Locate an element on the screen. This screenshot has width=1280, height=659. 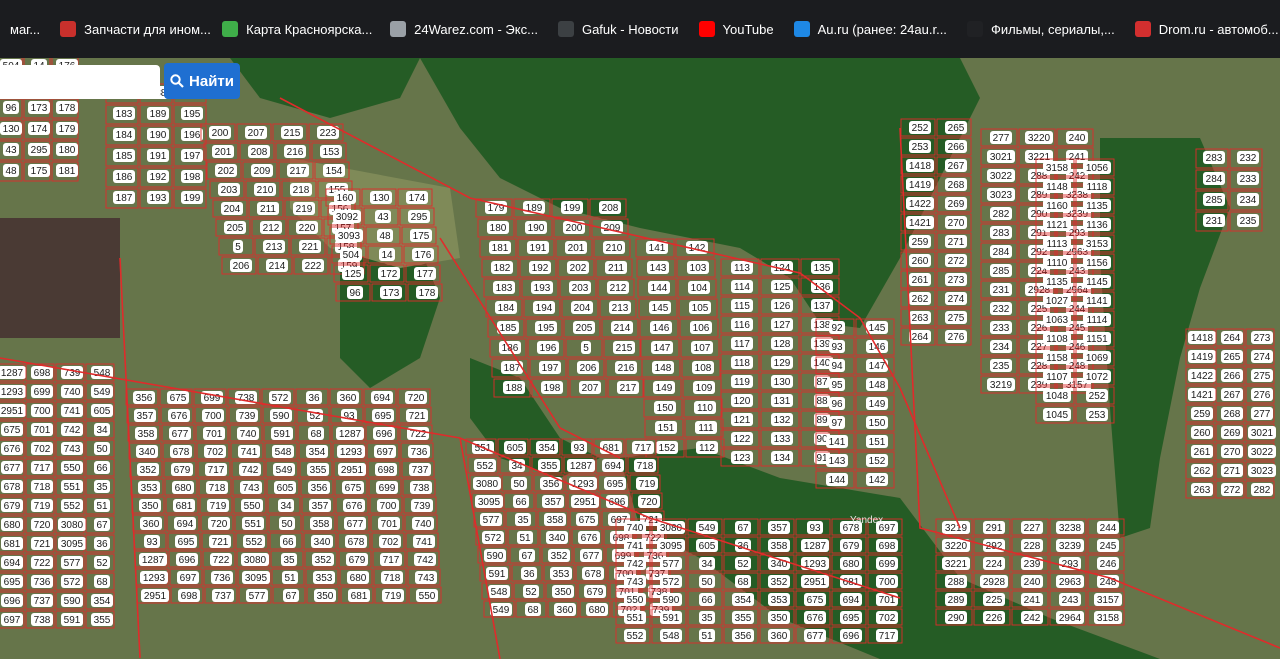
parcel-number: 1156 is located at coordinates (1097, 263).